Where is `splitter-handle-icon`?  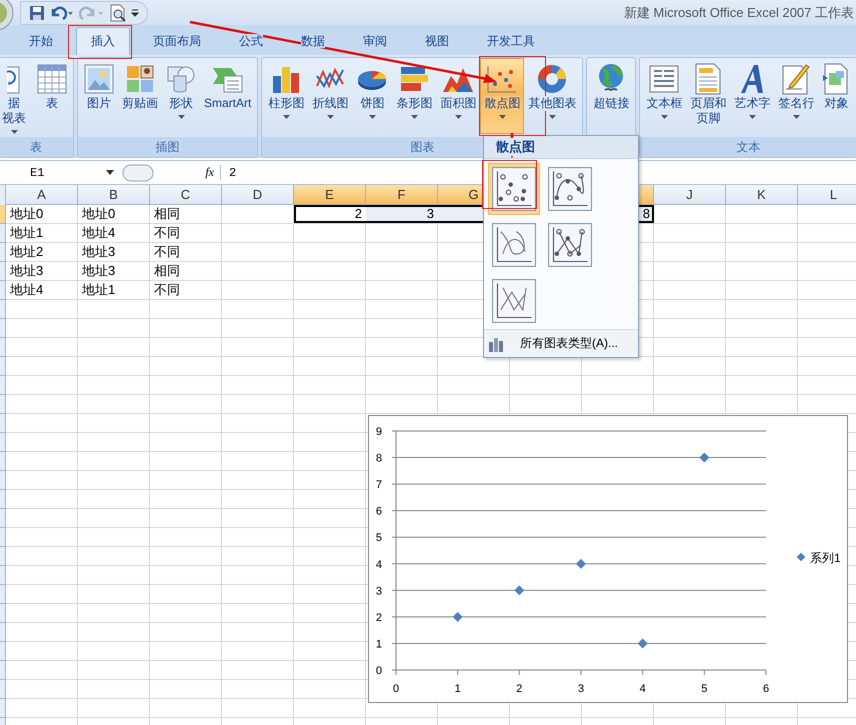
splitter-handle-icon is located at coordinates (138, 172).